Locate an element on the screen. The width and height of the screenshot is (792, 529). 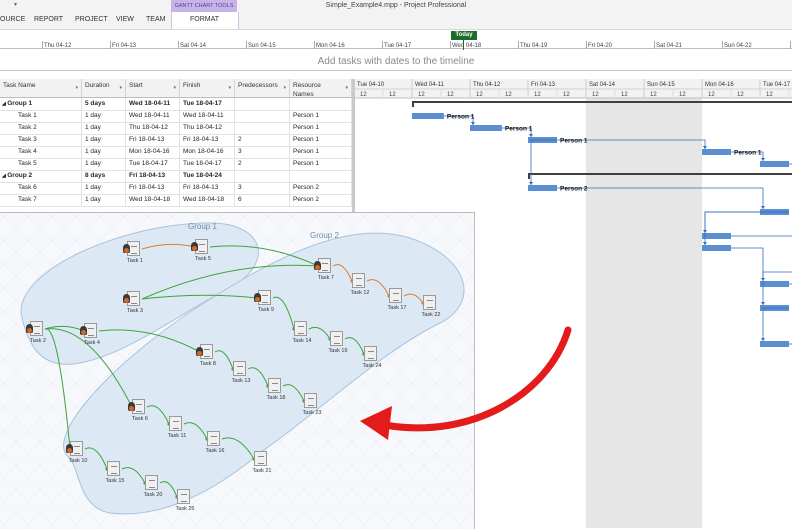
annotation-arrow is located at coordinates (476, 379).